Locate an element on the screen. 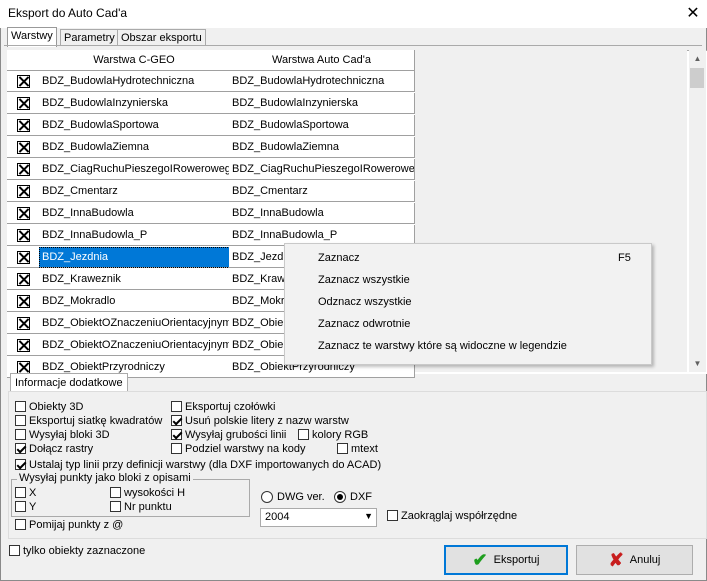  acad-layer-cell: BDZ_BudowlaZiemna is located at coordinates (322, 147).